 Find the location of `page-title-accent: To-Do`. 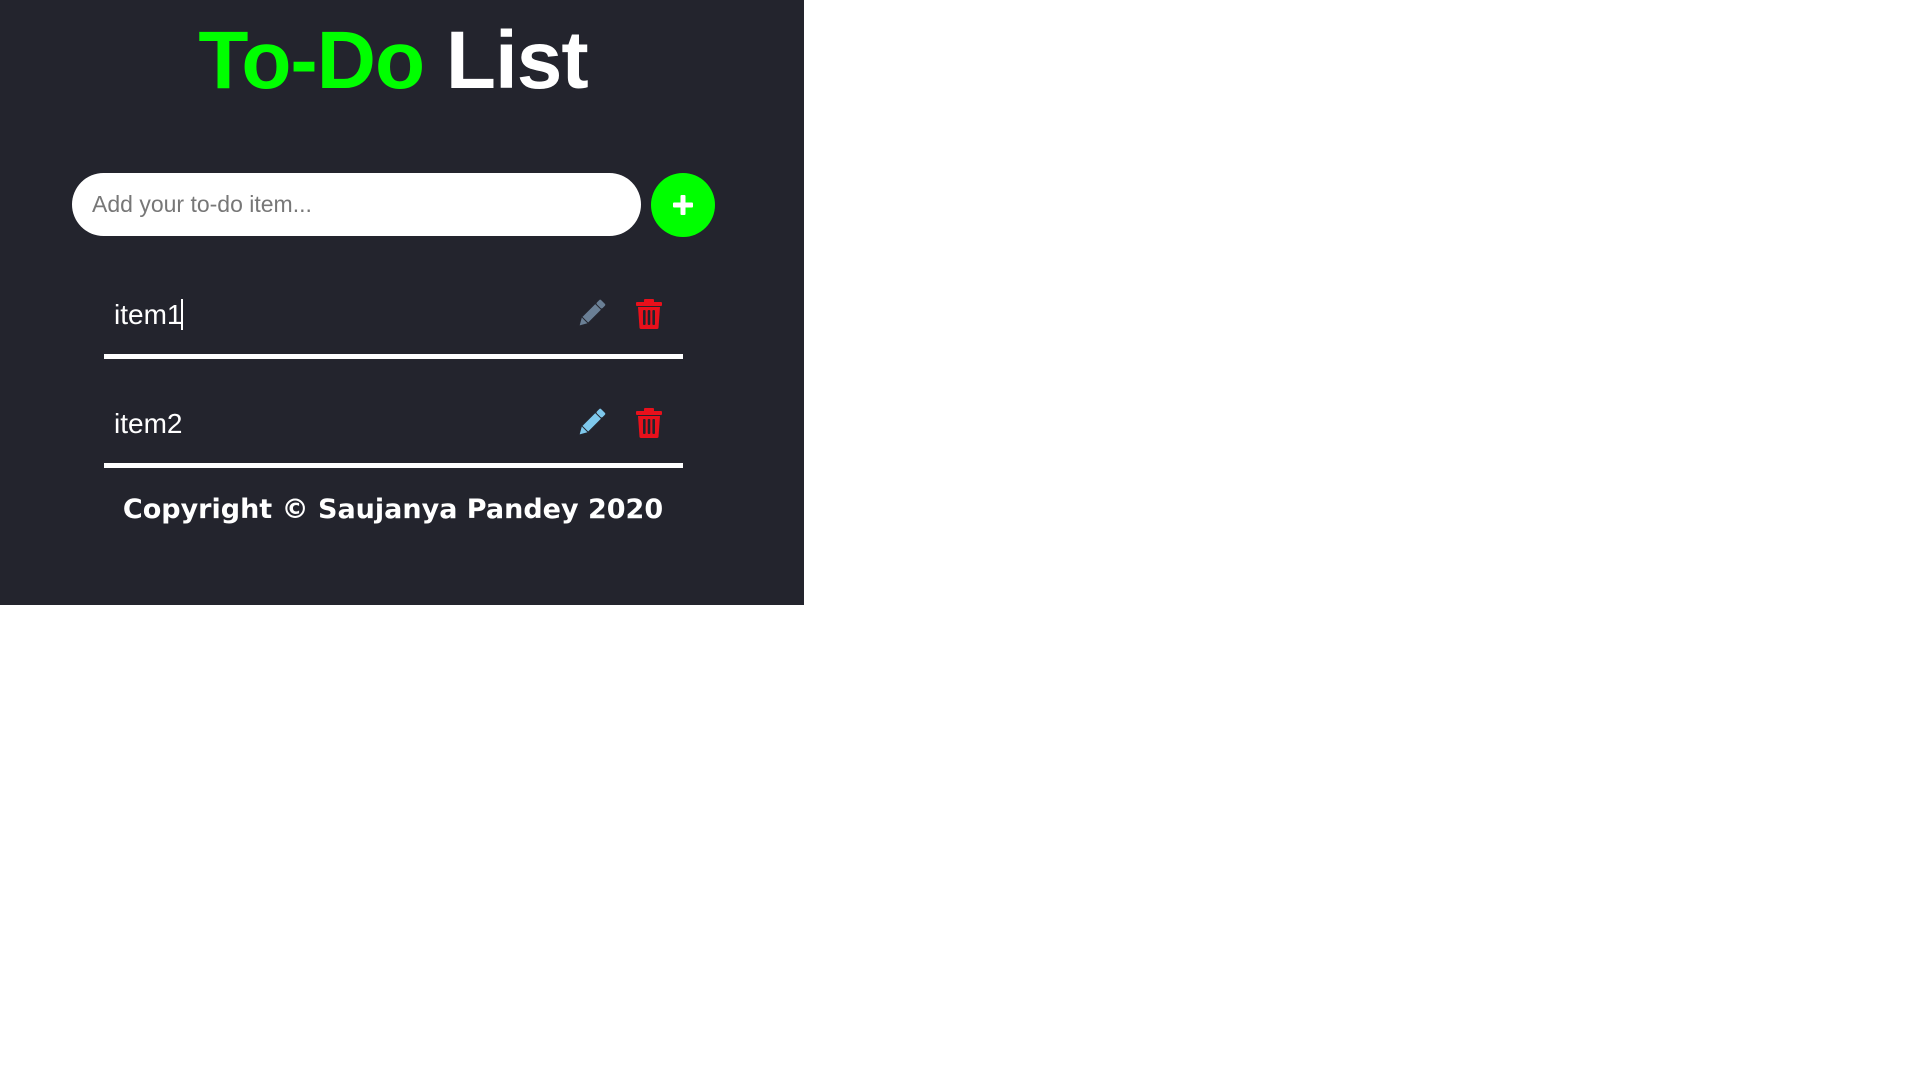

page-title-accent: To-Do is located at coordinates (311, 60).